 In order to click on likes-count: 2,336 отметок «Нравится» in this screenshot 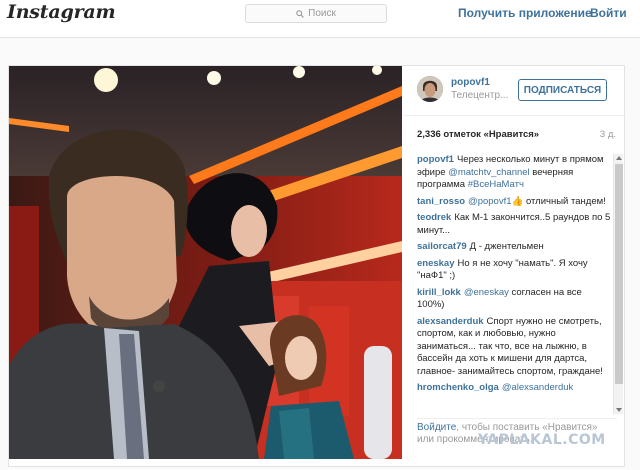, I will do `click(478, 134)`.